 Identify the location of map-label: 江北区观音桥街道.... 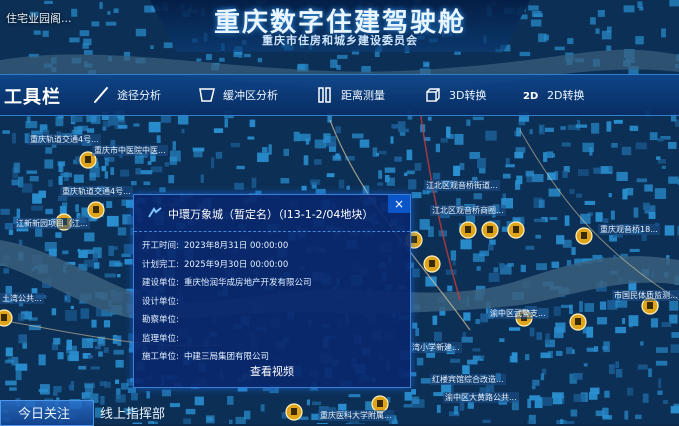
(462, 185).